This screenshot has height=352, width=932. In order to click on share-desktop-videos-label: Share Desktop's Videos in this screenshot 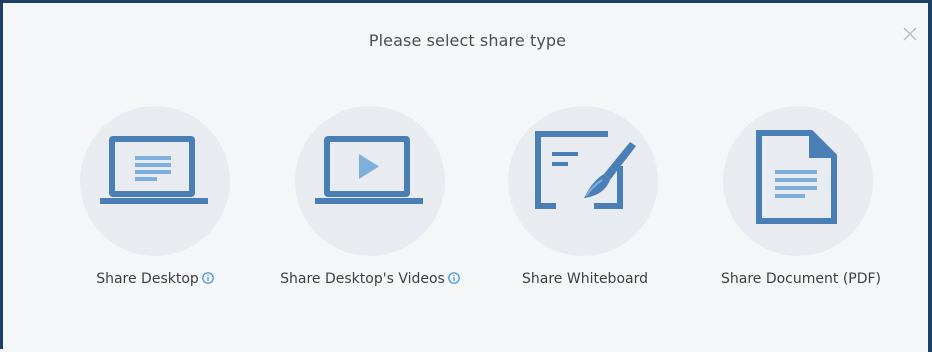, I will do `click(370, 279)`.